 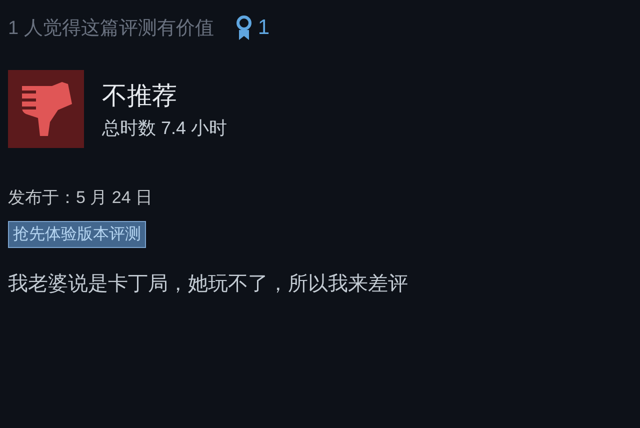 What do you see at coordinates (140, 96) in the screenshot?
I see `verdict-title: 不推荐` at bounding box center [140, 96].